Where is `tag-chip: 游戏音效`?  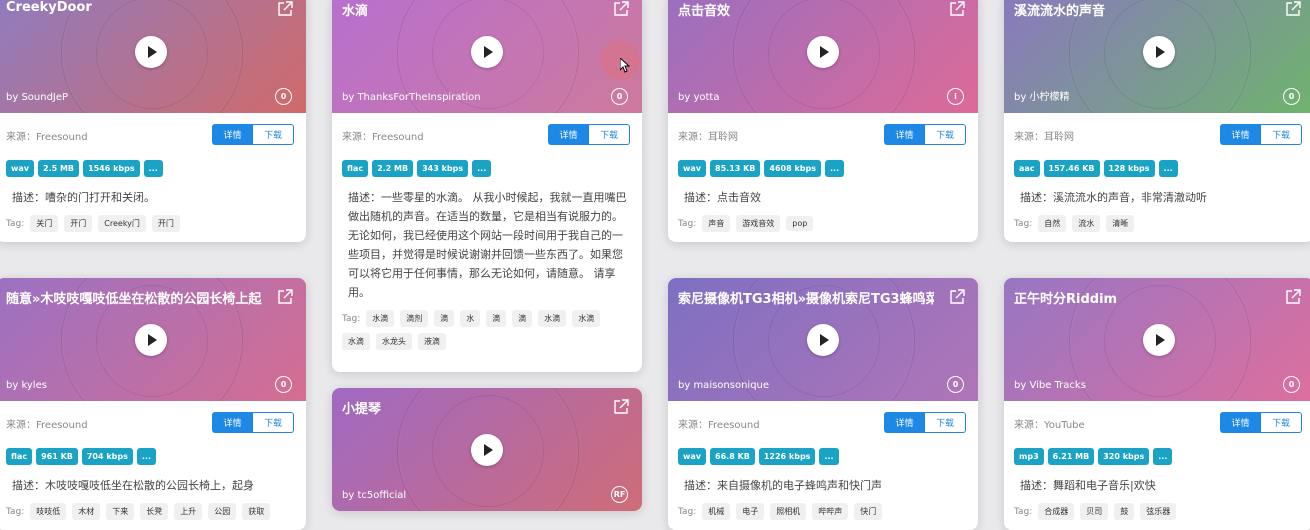
tag-chip: 游戏音效 is located at coordinates (758, 223).